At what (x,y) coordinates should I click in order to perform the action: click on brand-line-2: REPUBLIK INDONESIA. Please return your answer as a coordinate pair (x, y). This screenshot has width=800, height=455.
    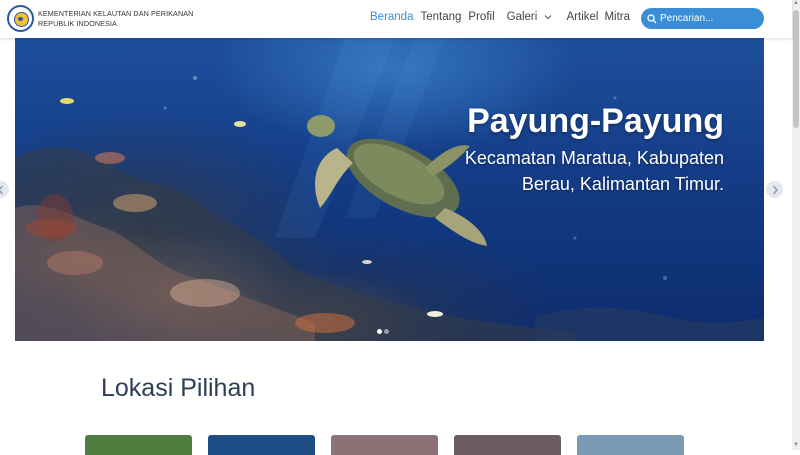
    Looking at the image, I should click on (77, 23).